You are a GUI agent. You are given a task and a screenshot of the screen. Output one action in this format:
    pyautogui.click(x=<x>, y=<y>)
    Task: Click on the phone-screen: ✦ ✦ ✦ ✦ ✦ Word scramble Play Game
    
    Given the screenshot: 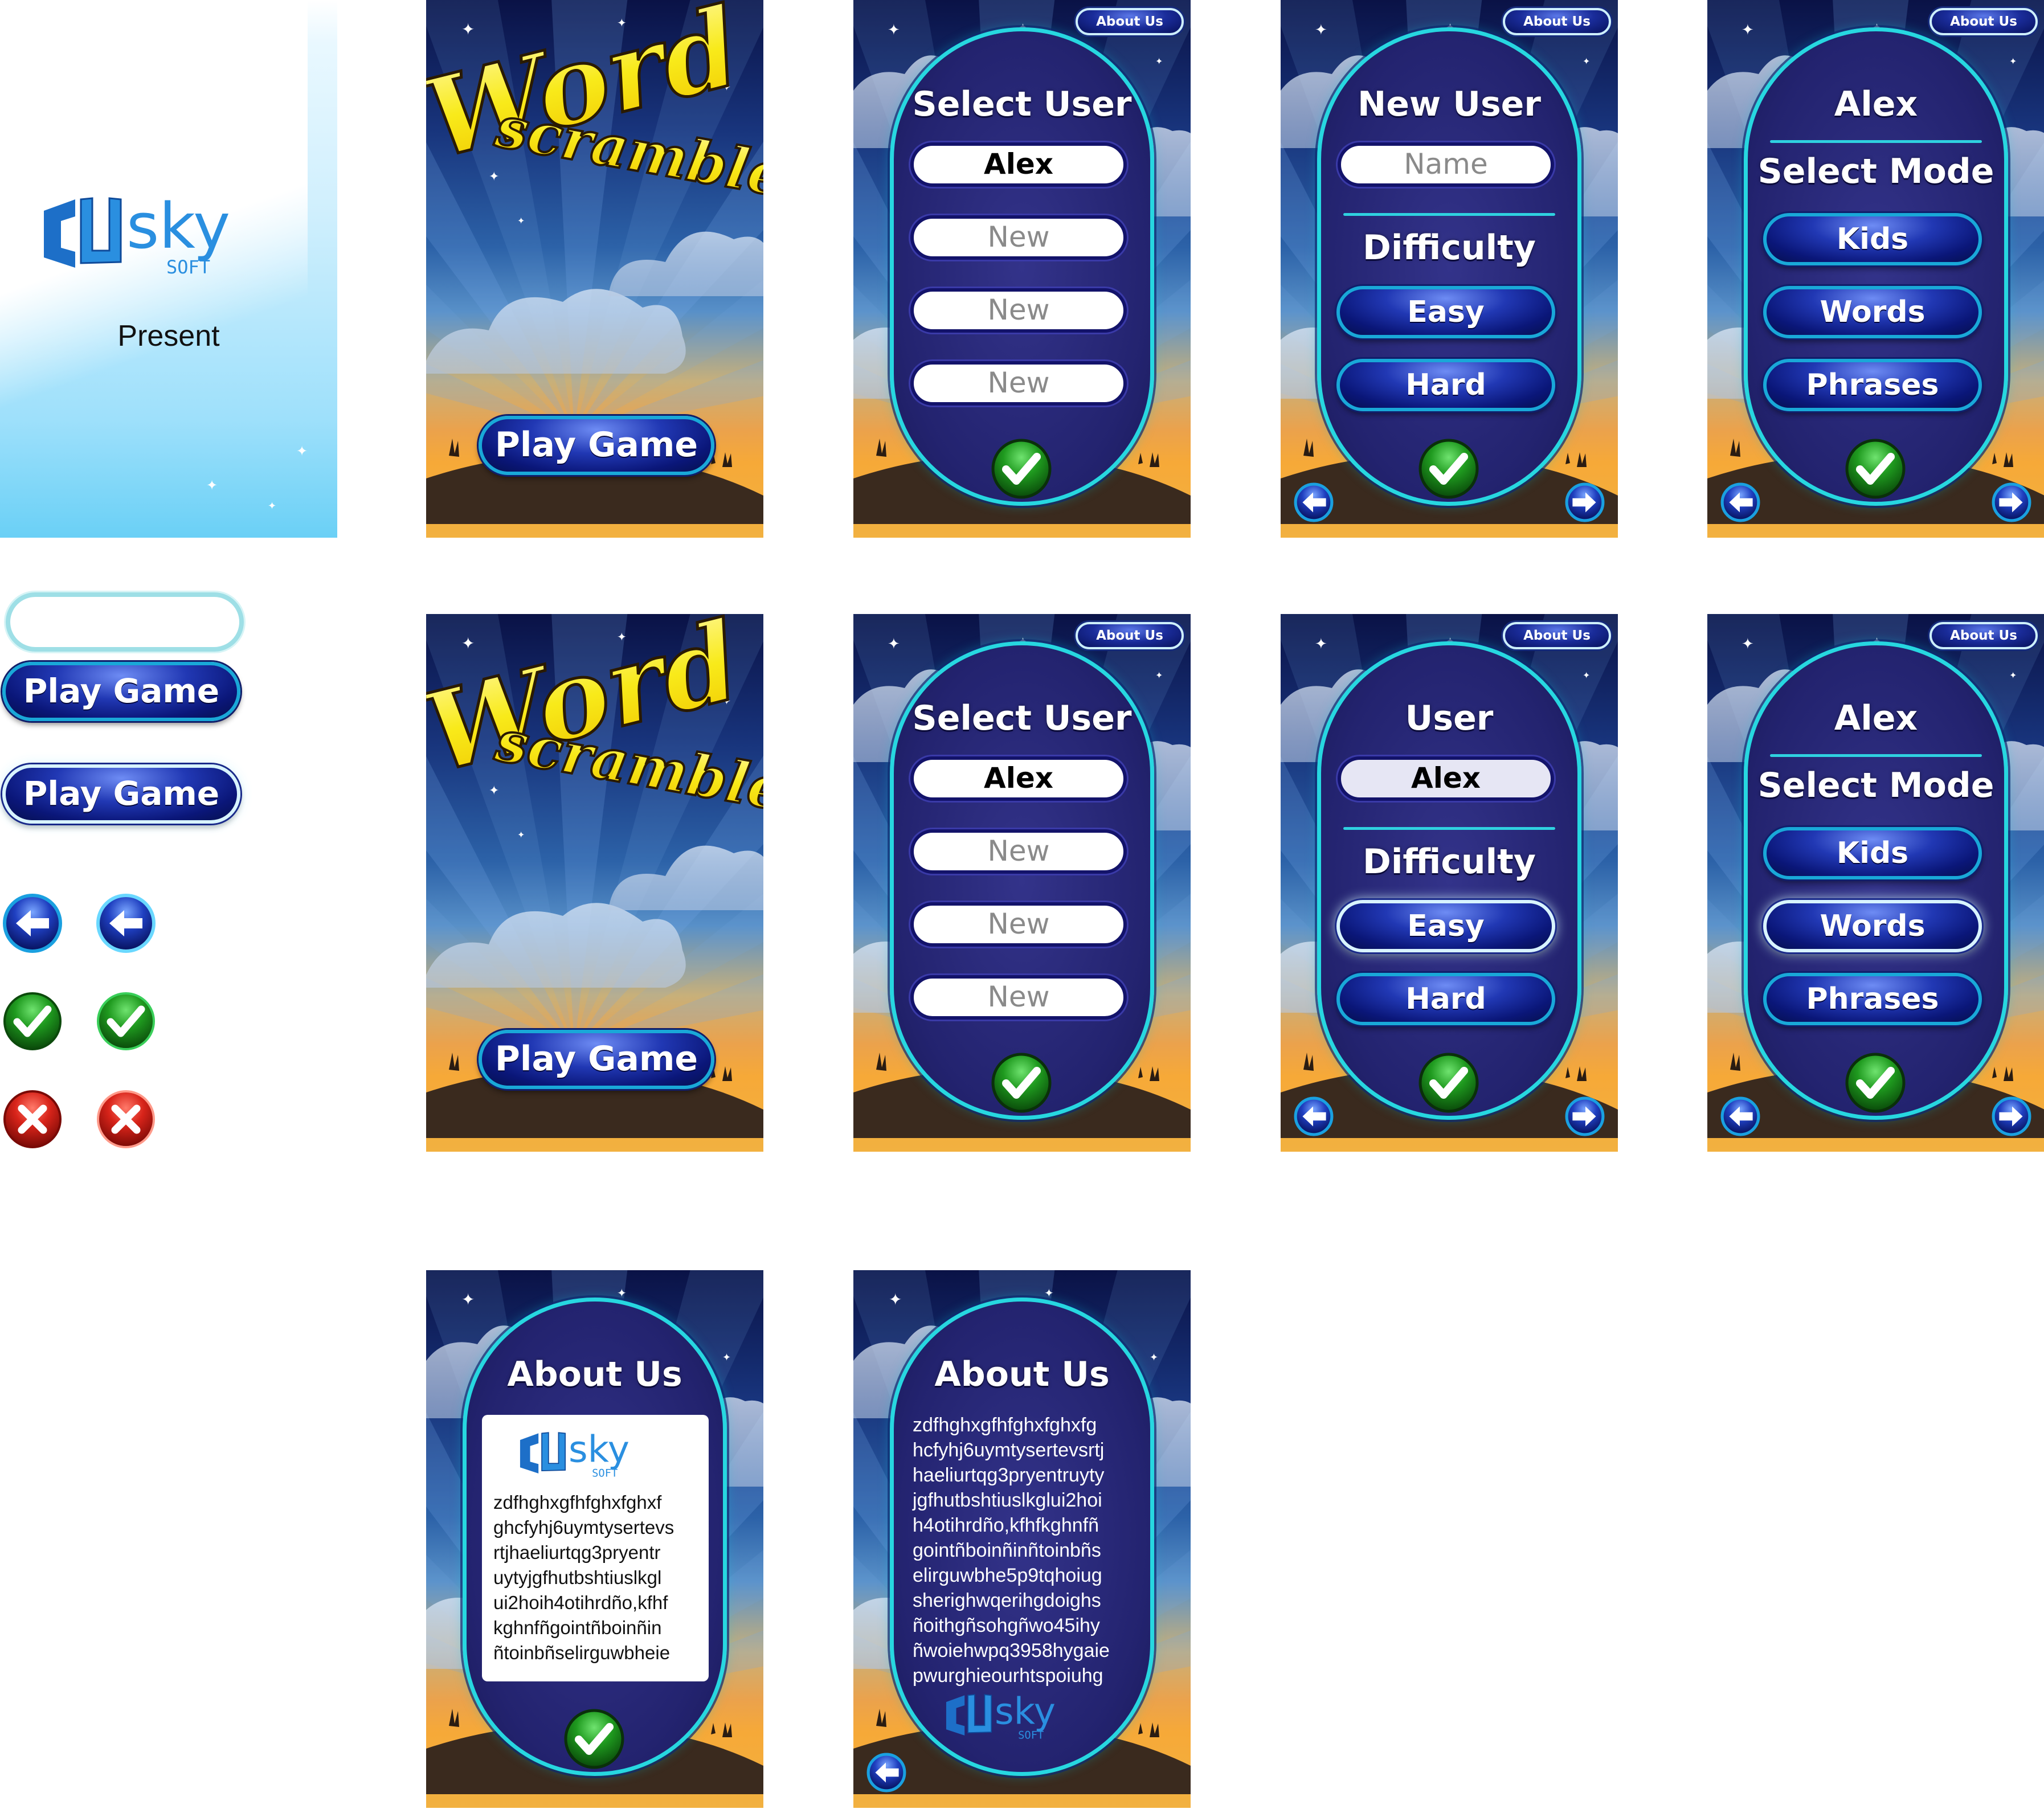 What is the action you would take?
    pyautogui.click(x=595, y=269)
    